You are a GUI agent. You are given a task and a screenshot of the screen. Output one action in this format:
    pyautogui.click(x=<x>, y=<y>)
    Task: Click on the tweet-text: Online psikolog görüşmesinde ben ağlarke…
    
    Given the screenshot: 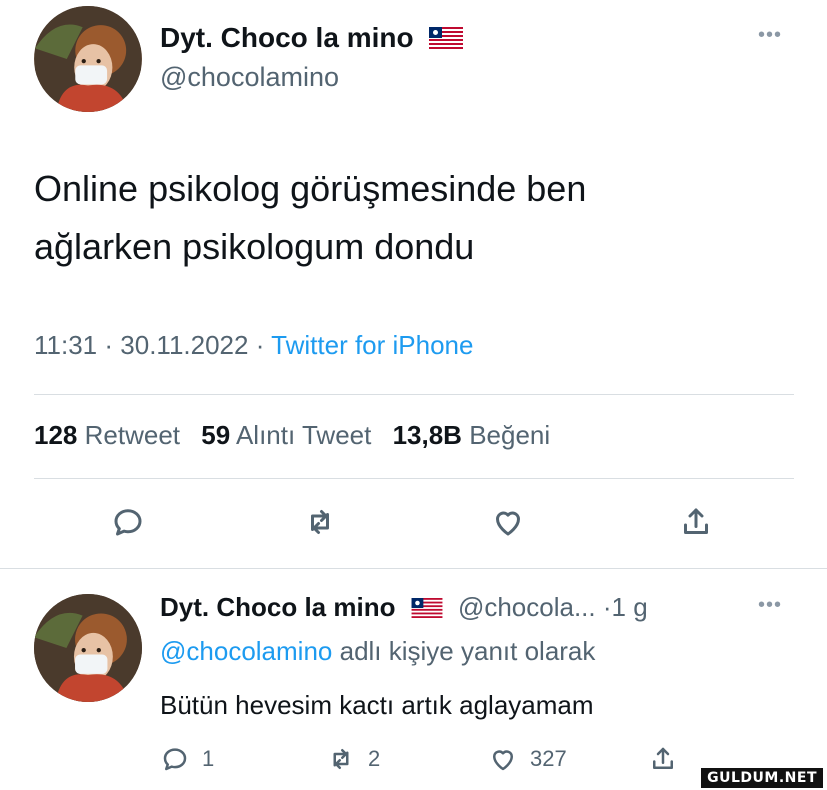 What is the action you would take?
    pyautogui.click(x=414, y=218)
    